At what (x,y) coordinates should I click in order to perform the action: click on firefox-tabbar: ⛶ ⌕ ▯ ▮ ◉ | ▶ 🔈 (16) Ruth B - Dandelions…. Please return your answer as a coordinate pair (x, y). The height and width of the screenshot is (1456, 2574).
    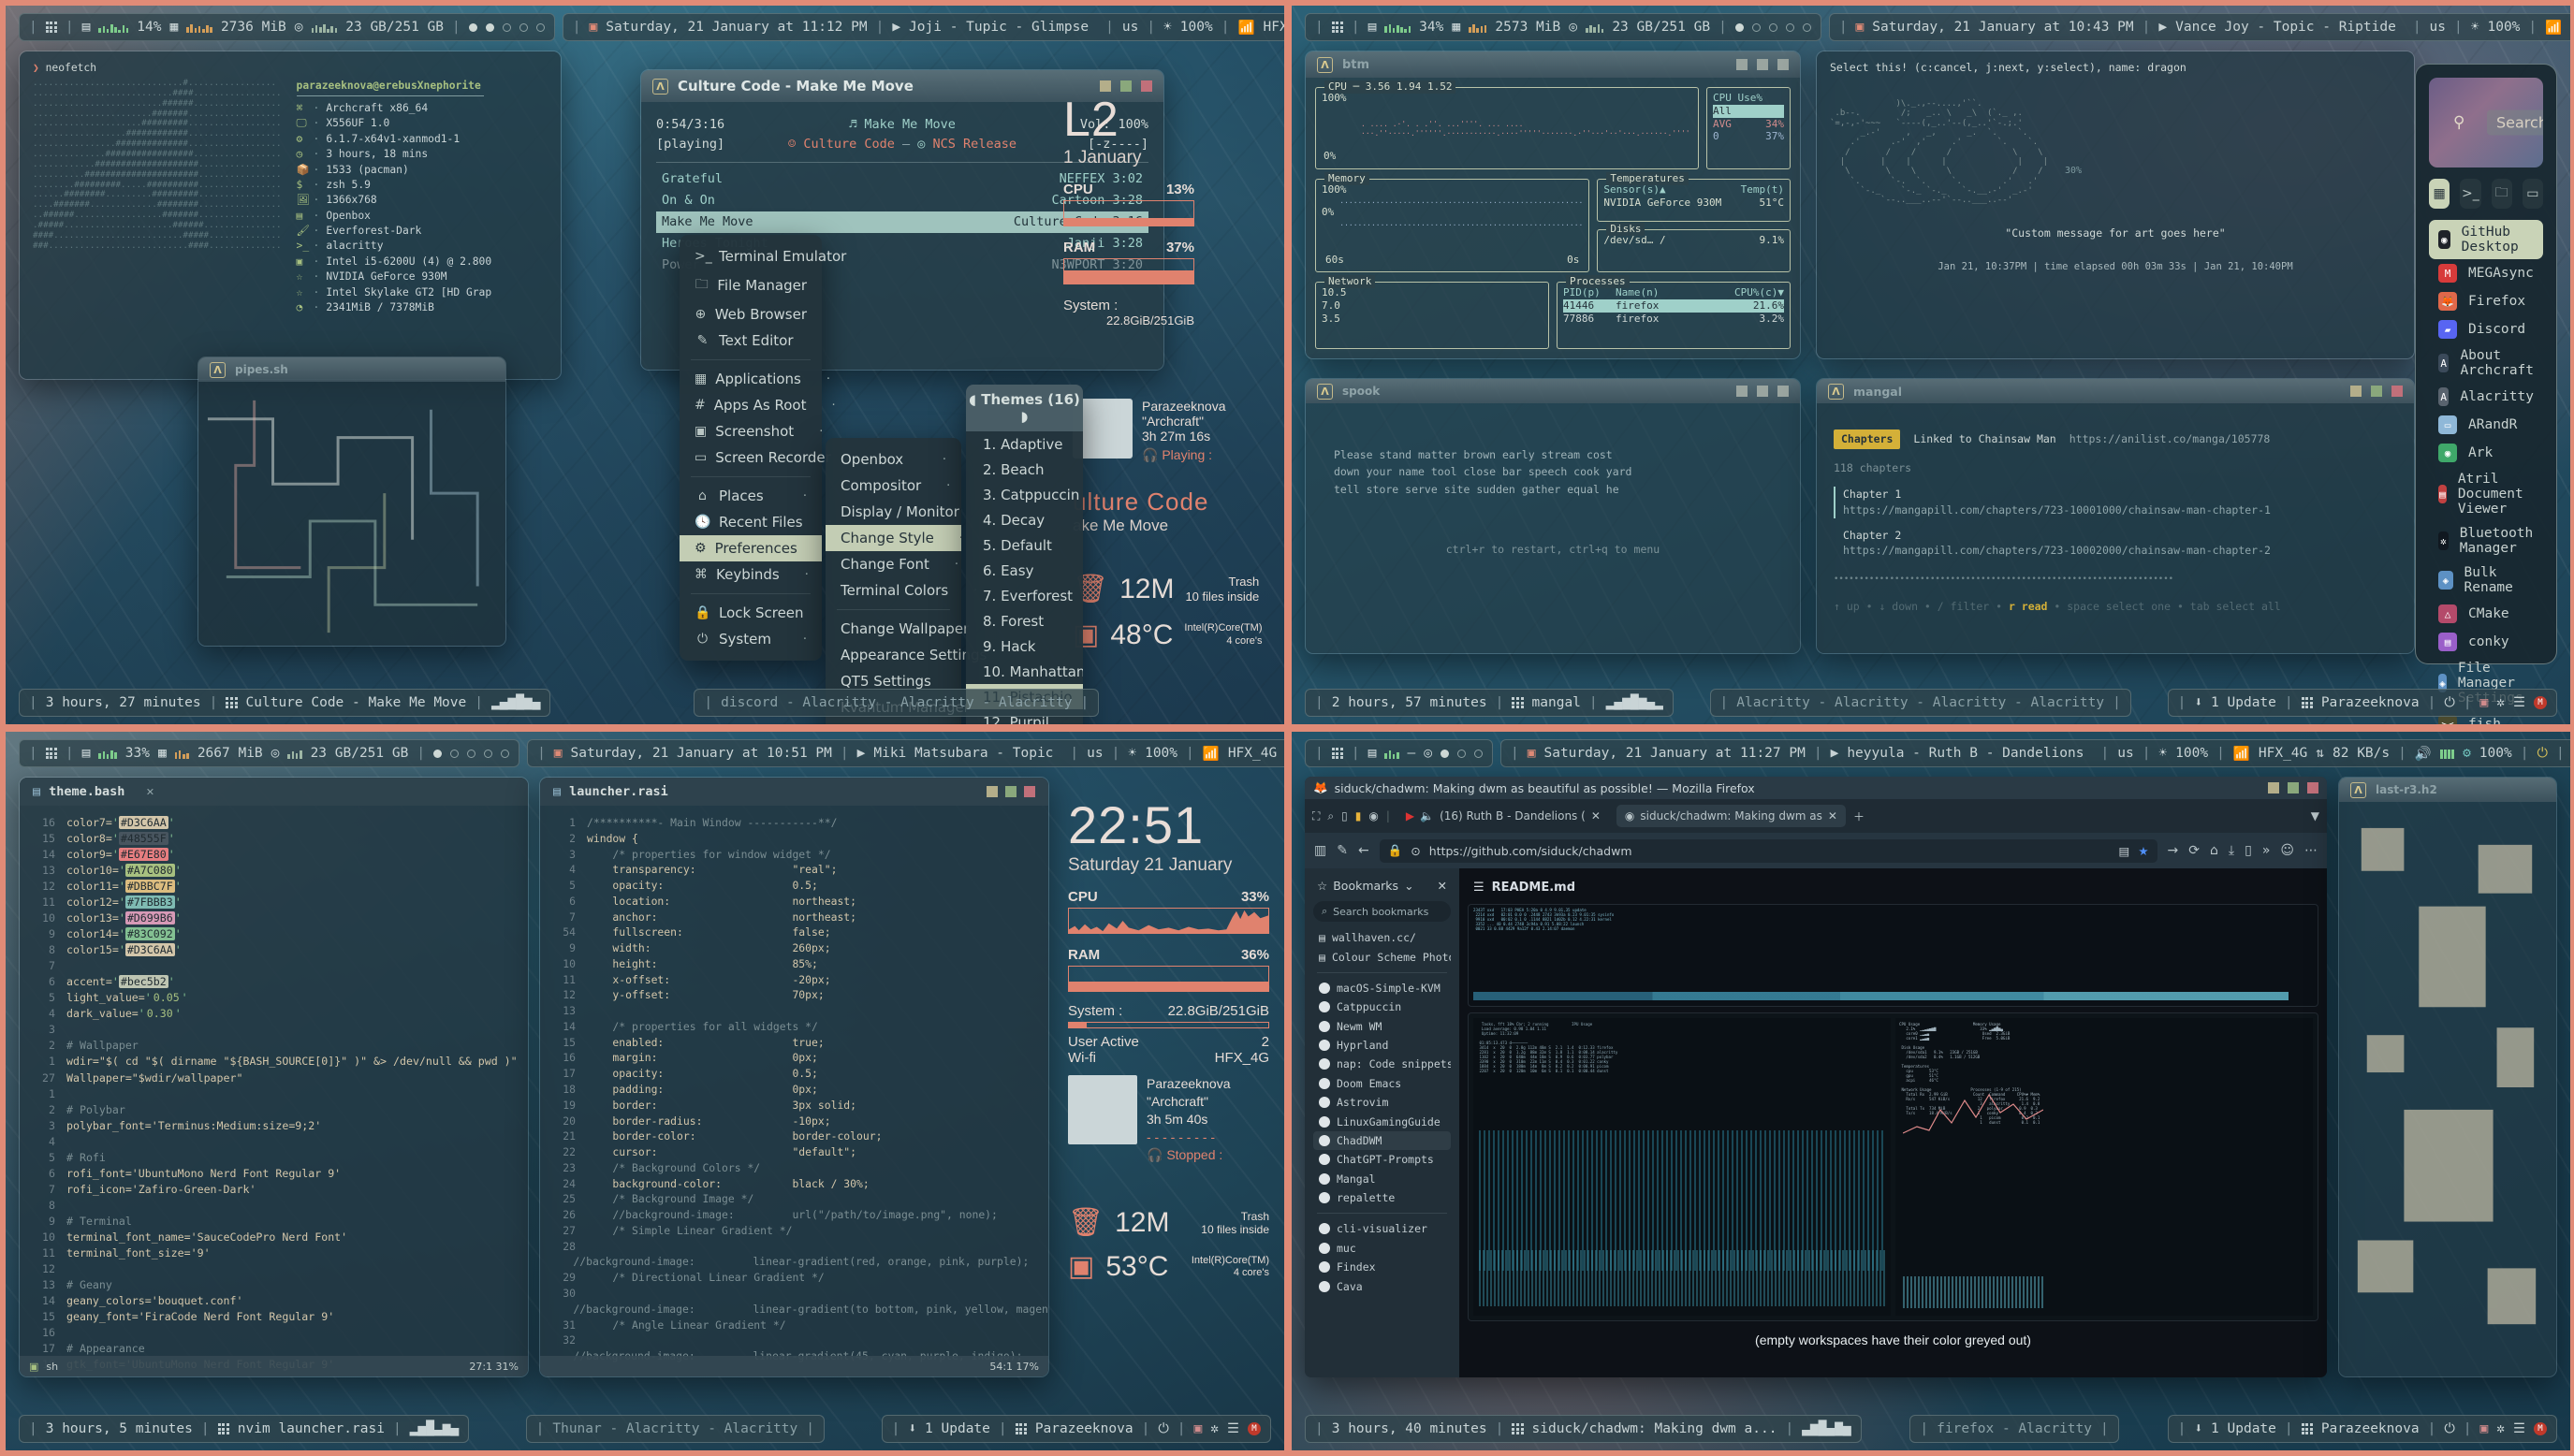
    Looking at the image, I should click on (1816, 816).